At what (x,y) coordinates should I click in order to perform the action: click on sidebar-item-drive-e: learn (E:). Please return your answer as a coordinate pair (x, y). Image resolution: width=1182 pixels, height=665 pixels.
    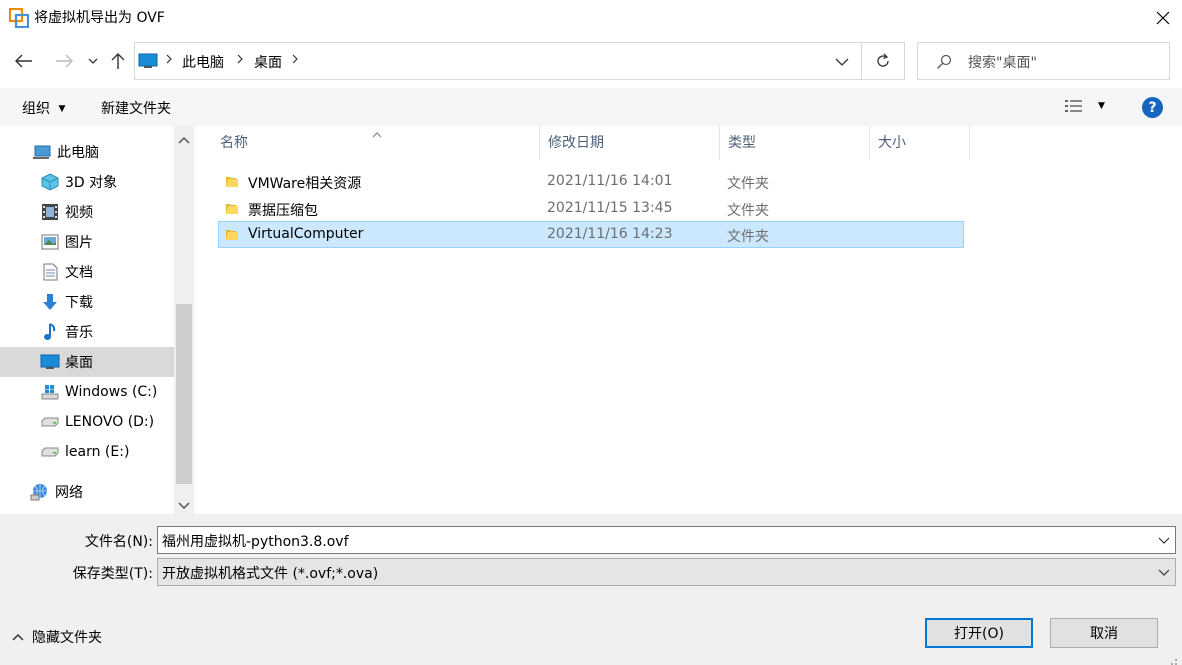
    Looking at the image, I should click on (87, 452).